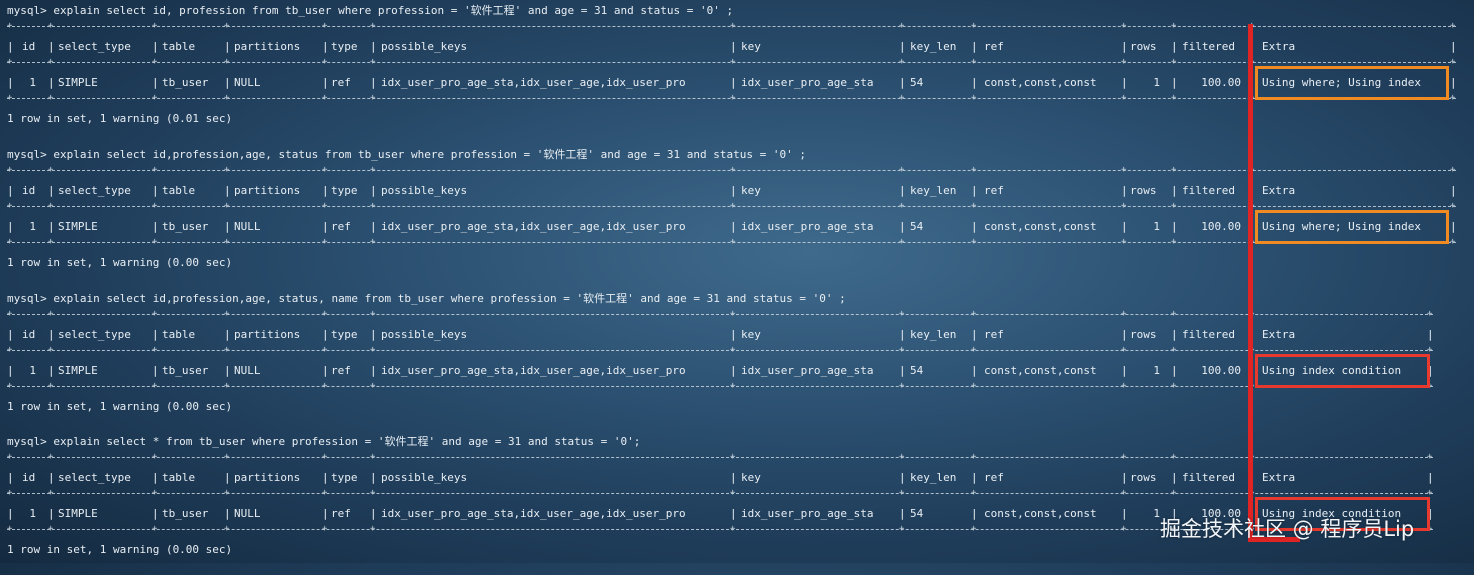 The image size is (1474, 575). I want to click on table-header-cell: Extra, so click(1279, 334).